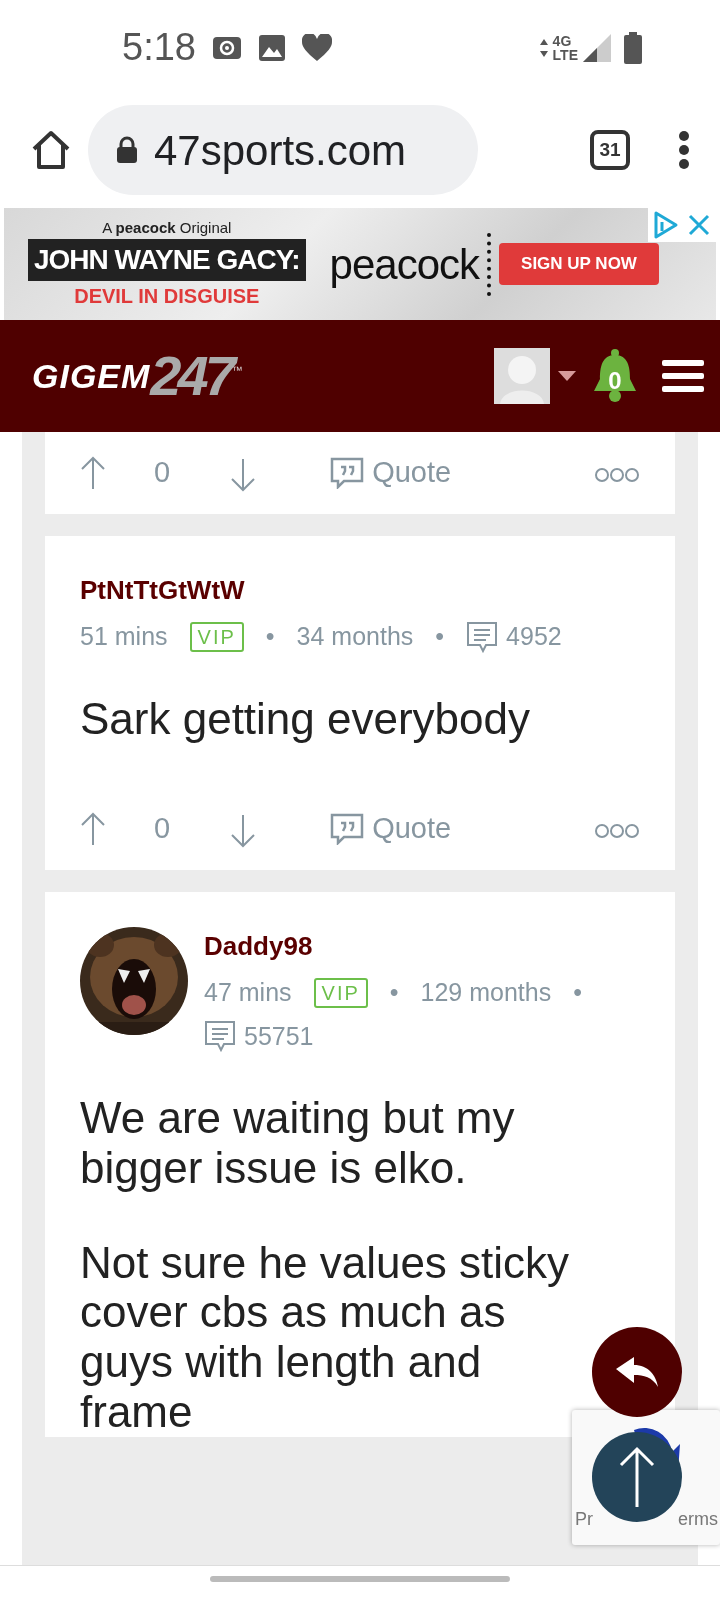 The height and width of the screenshot is (1600, 720). Describe the element at coordinates (159, 47) in the screenshot. I see `clock: 5:18` at that location.